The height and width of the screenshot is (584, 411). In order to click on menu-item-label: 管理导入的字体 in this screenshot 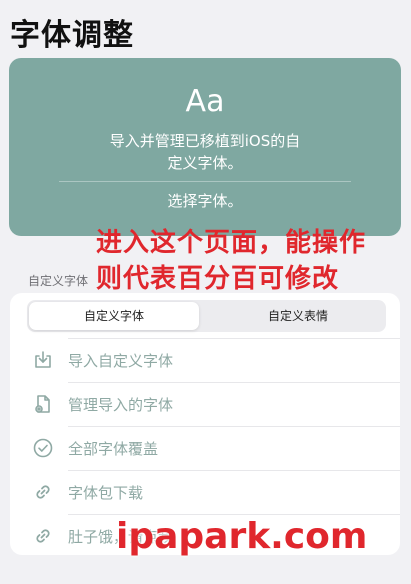, I will do `click(121, 404)`.